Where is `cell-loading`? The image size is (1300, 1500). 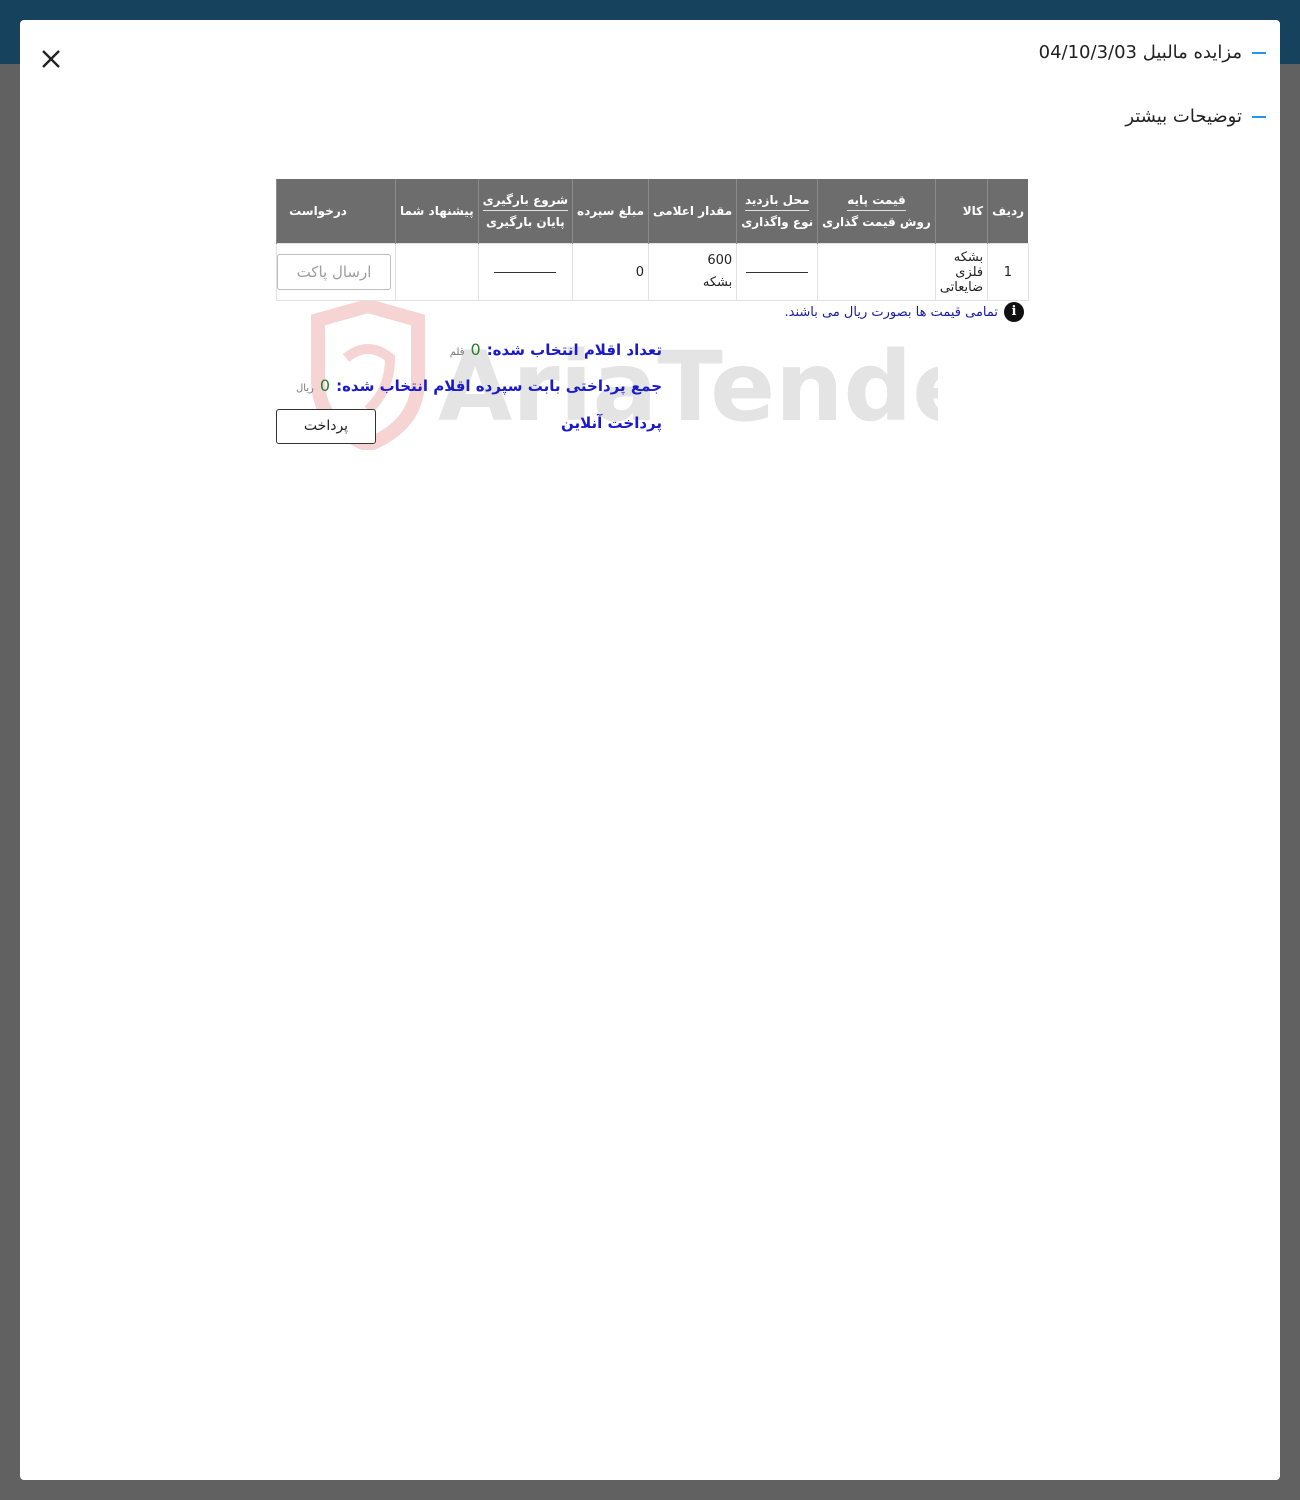 cell-loading is located at coordinates (525, 272).